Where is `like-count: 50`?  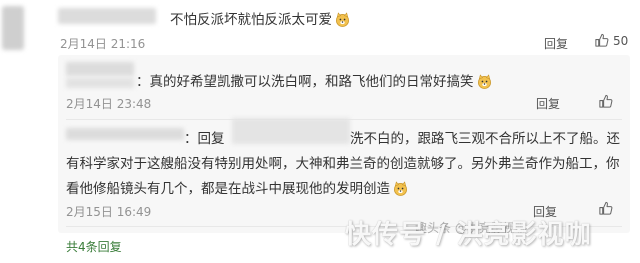
like-count: 50 is located at coordinates (621, 40).